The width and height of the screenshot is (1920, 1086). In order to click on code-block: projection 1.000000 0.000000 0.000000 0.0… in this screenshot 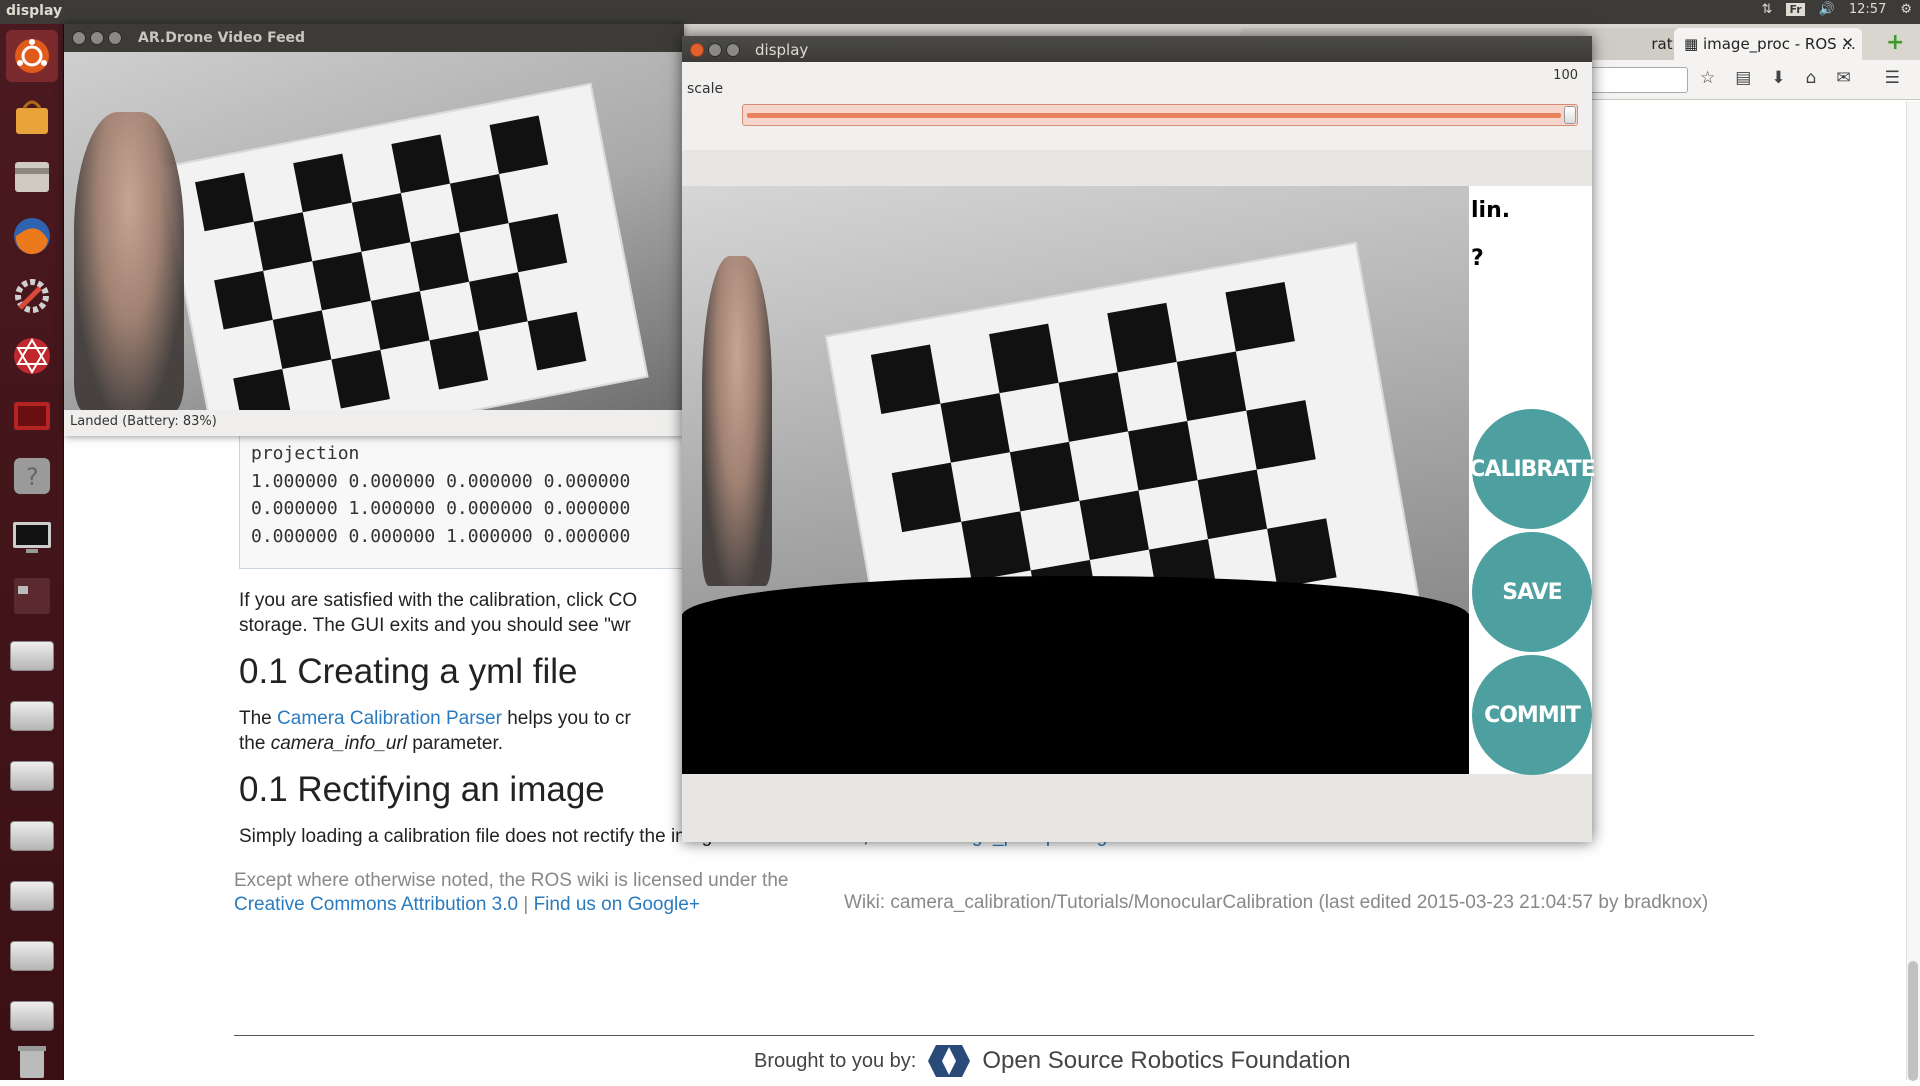, I will do `click(499, 500)`.